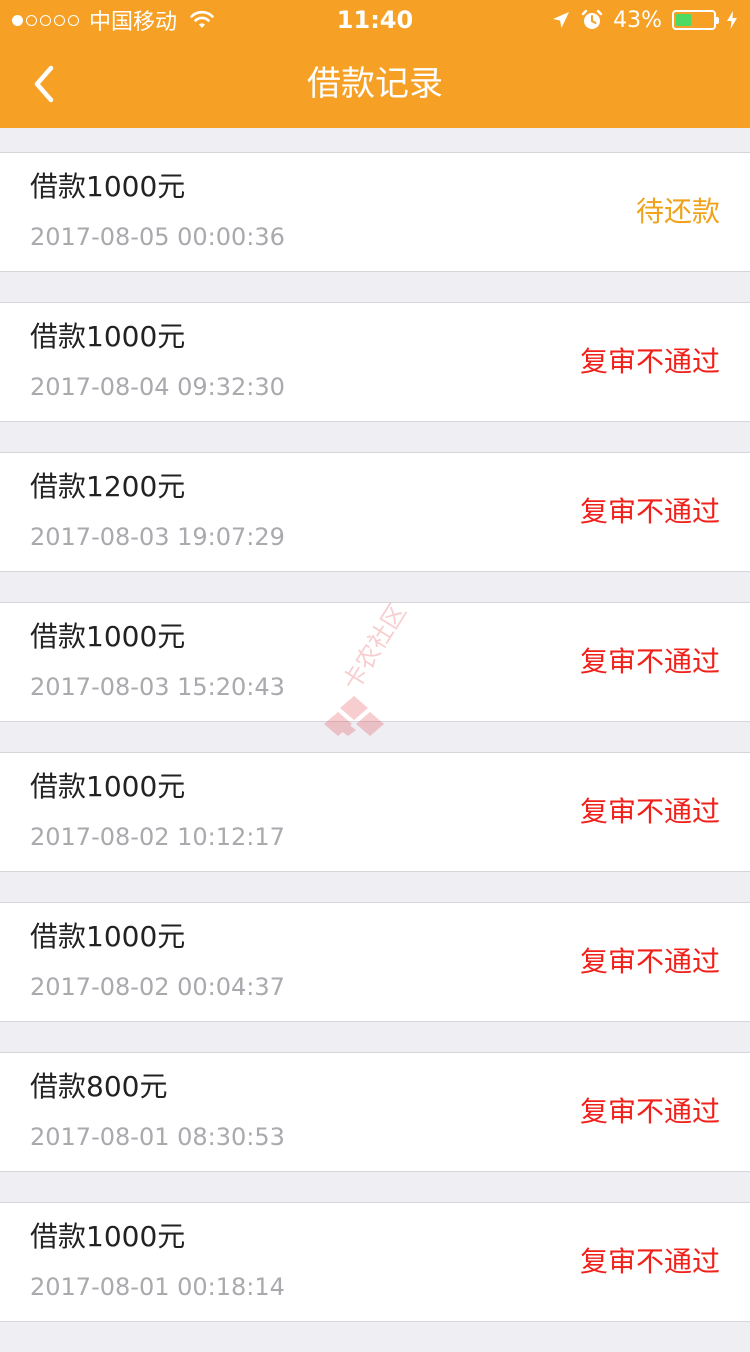  I want to click on loan-timestamp: 2017-08-01 00:18:14, so click(157, 1287).